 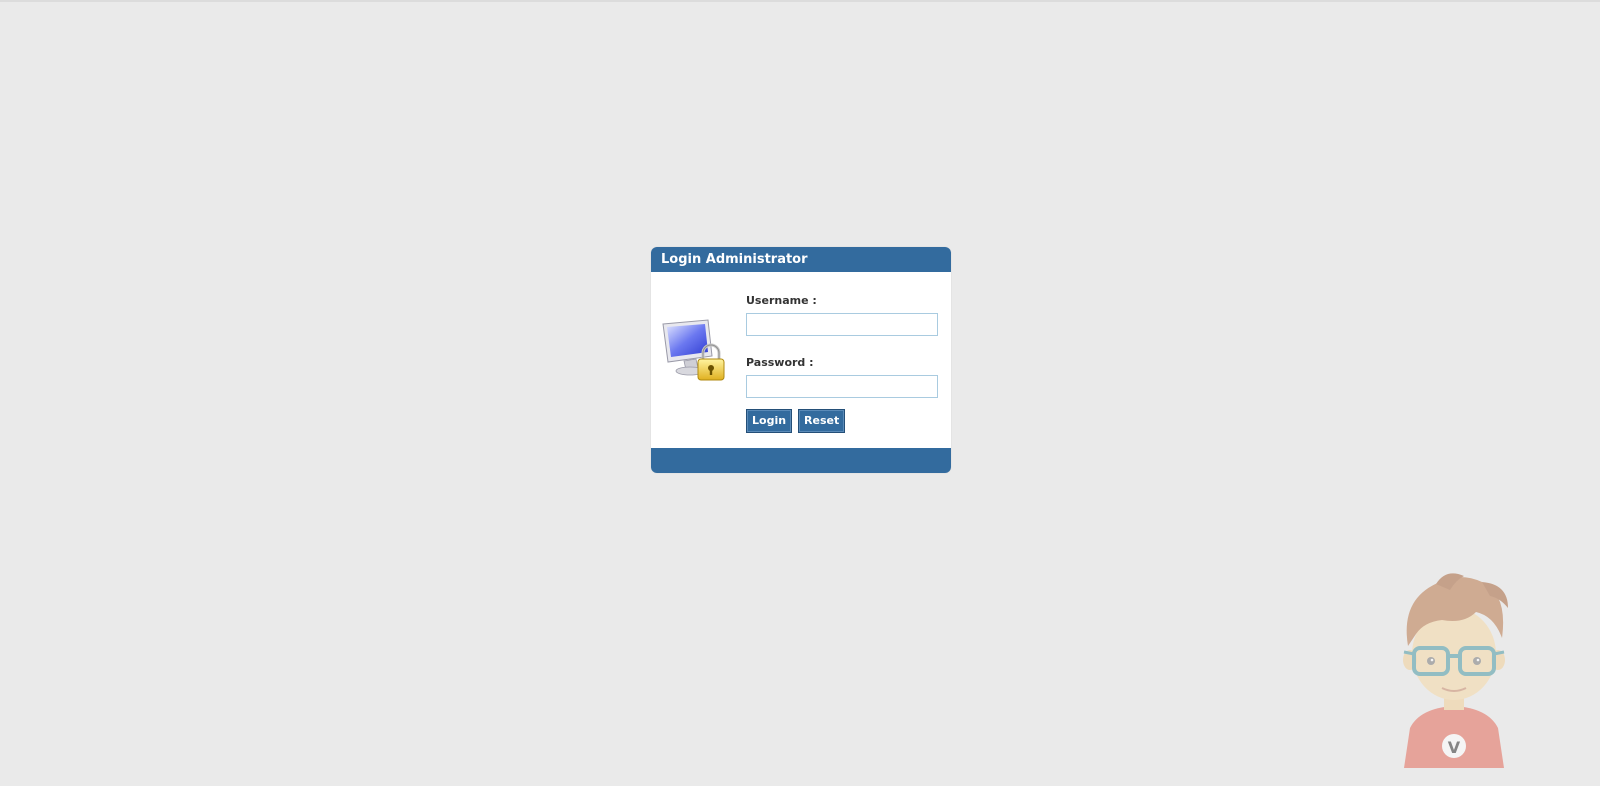 I want to click on username-label: Username :, so click(x=781, y=300).